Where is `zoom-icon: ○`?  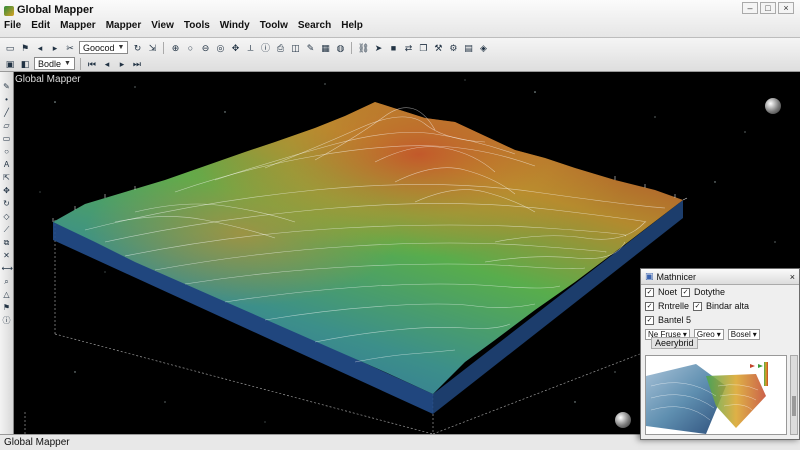
zoom-icon: ○ is located at coordinates (190, 48).